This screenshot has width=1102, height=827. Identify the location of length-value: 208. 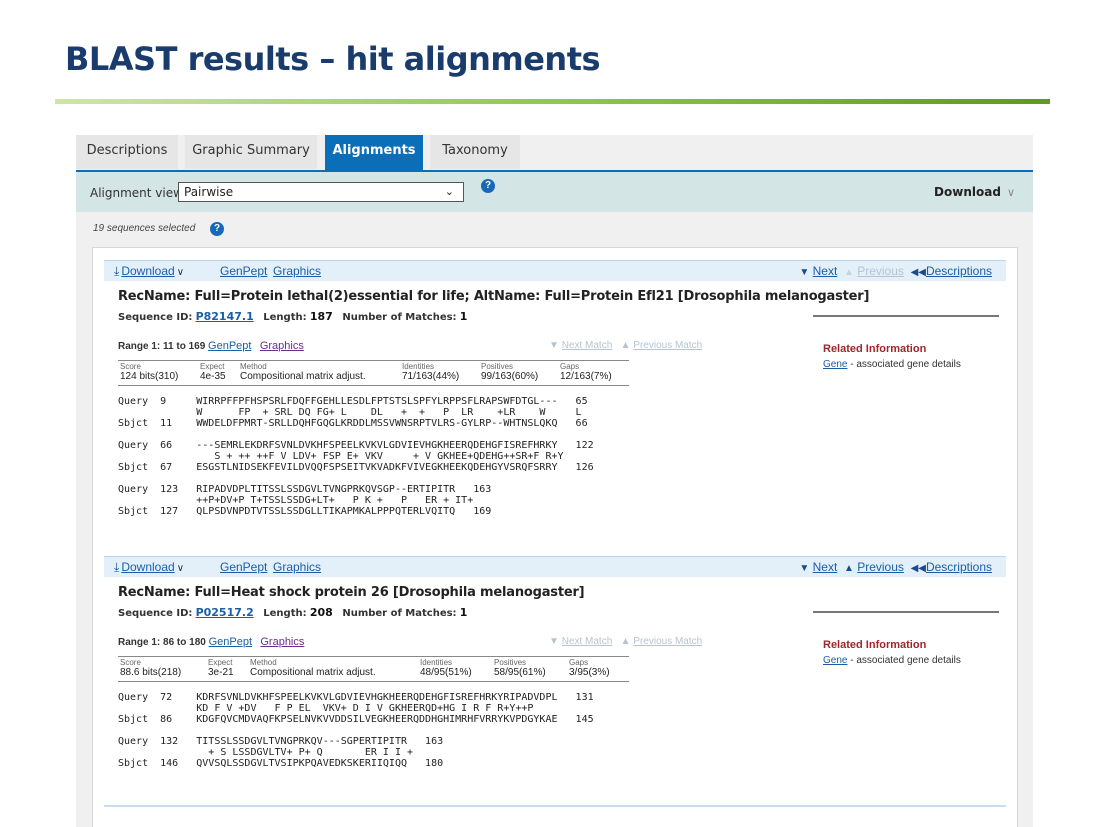
(321, 612).